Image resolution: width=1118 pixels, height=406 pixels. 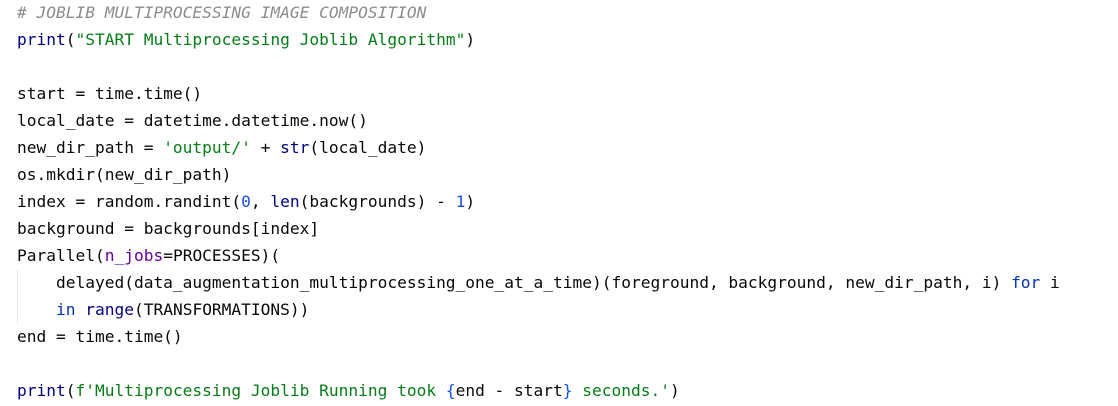 I want to click on code-token: ,, so click(x=260, y=201).